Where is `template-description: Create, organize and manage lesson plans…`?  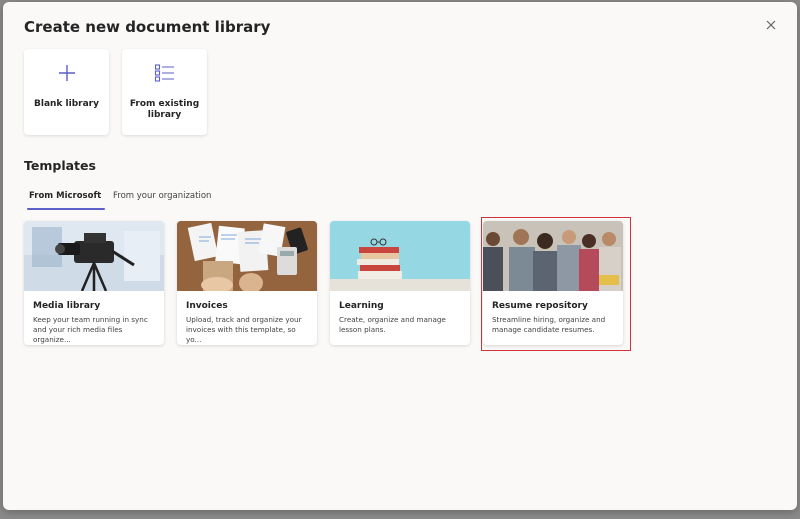
template-description: Create, organize and manage lesson plans… is located at coordinates (392, 324).